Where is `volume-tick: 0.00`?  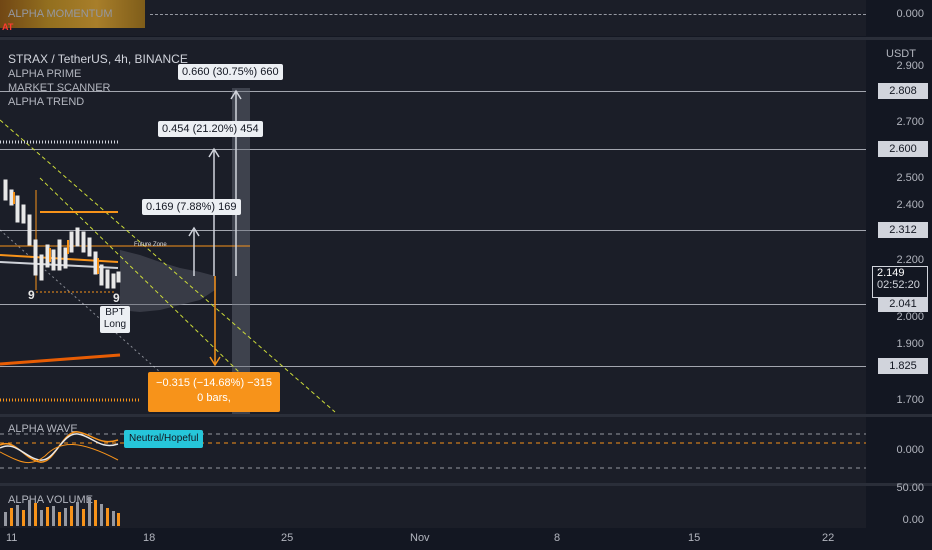 volume-tick: 0.00 is located at coordinates (913, 520).